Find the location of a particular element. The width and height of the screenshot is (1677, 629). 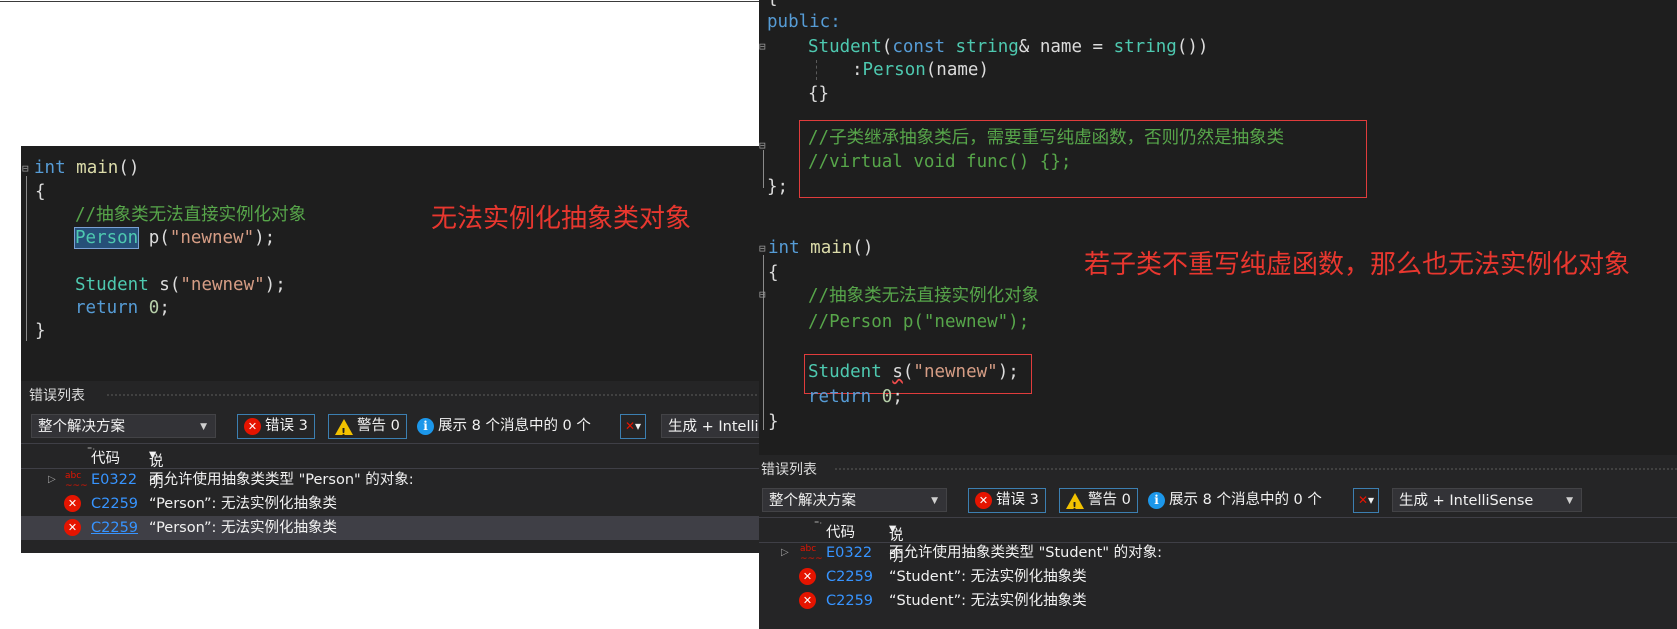

public-keyword: public: is located at coordinates (804, 22).